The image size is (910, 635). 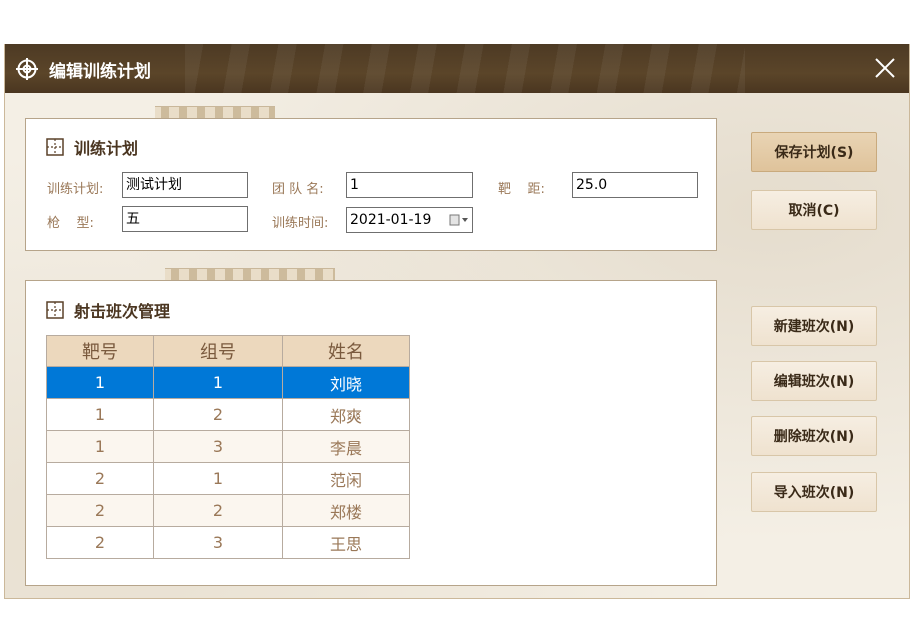 What do you see at coordinates (346, 351) in the screenshot?
I see `column-header-name: 姓名` at bounding box center [346, 351].